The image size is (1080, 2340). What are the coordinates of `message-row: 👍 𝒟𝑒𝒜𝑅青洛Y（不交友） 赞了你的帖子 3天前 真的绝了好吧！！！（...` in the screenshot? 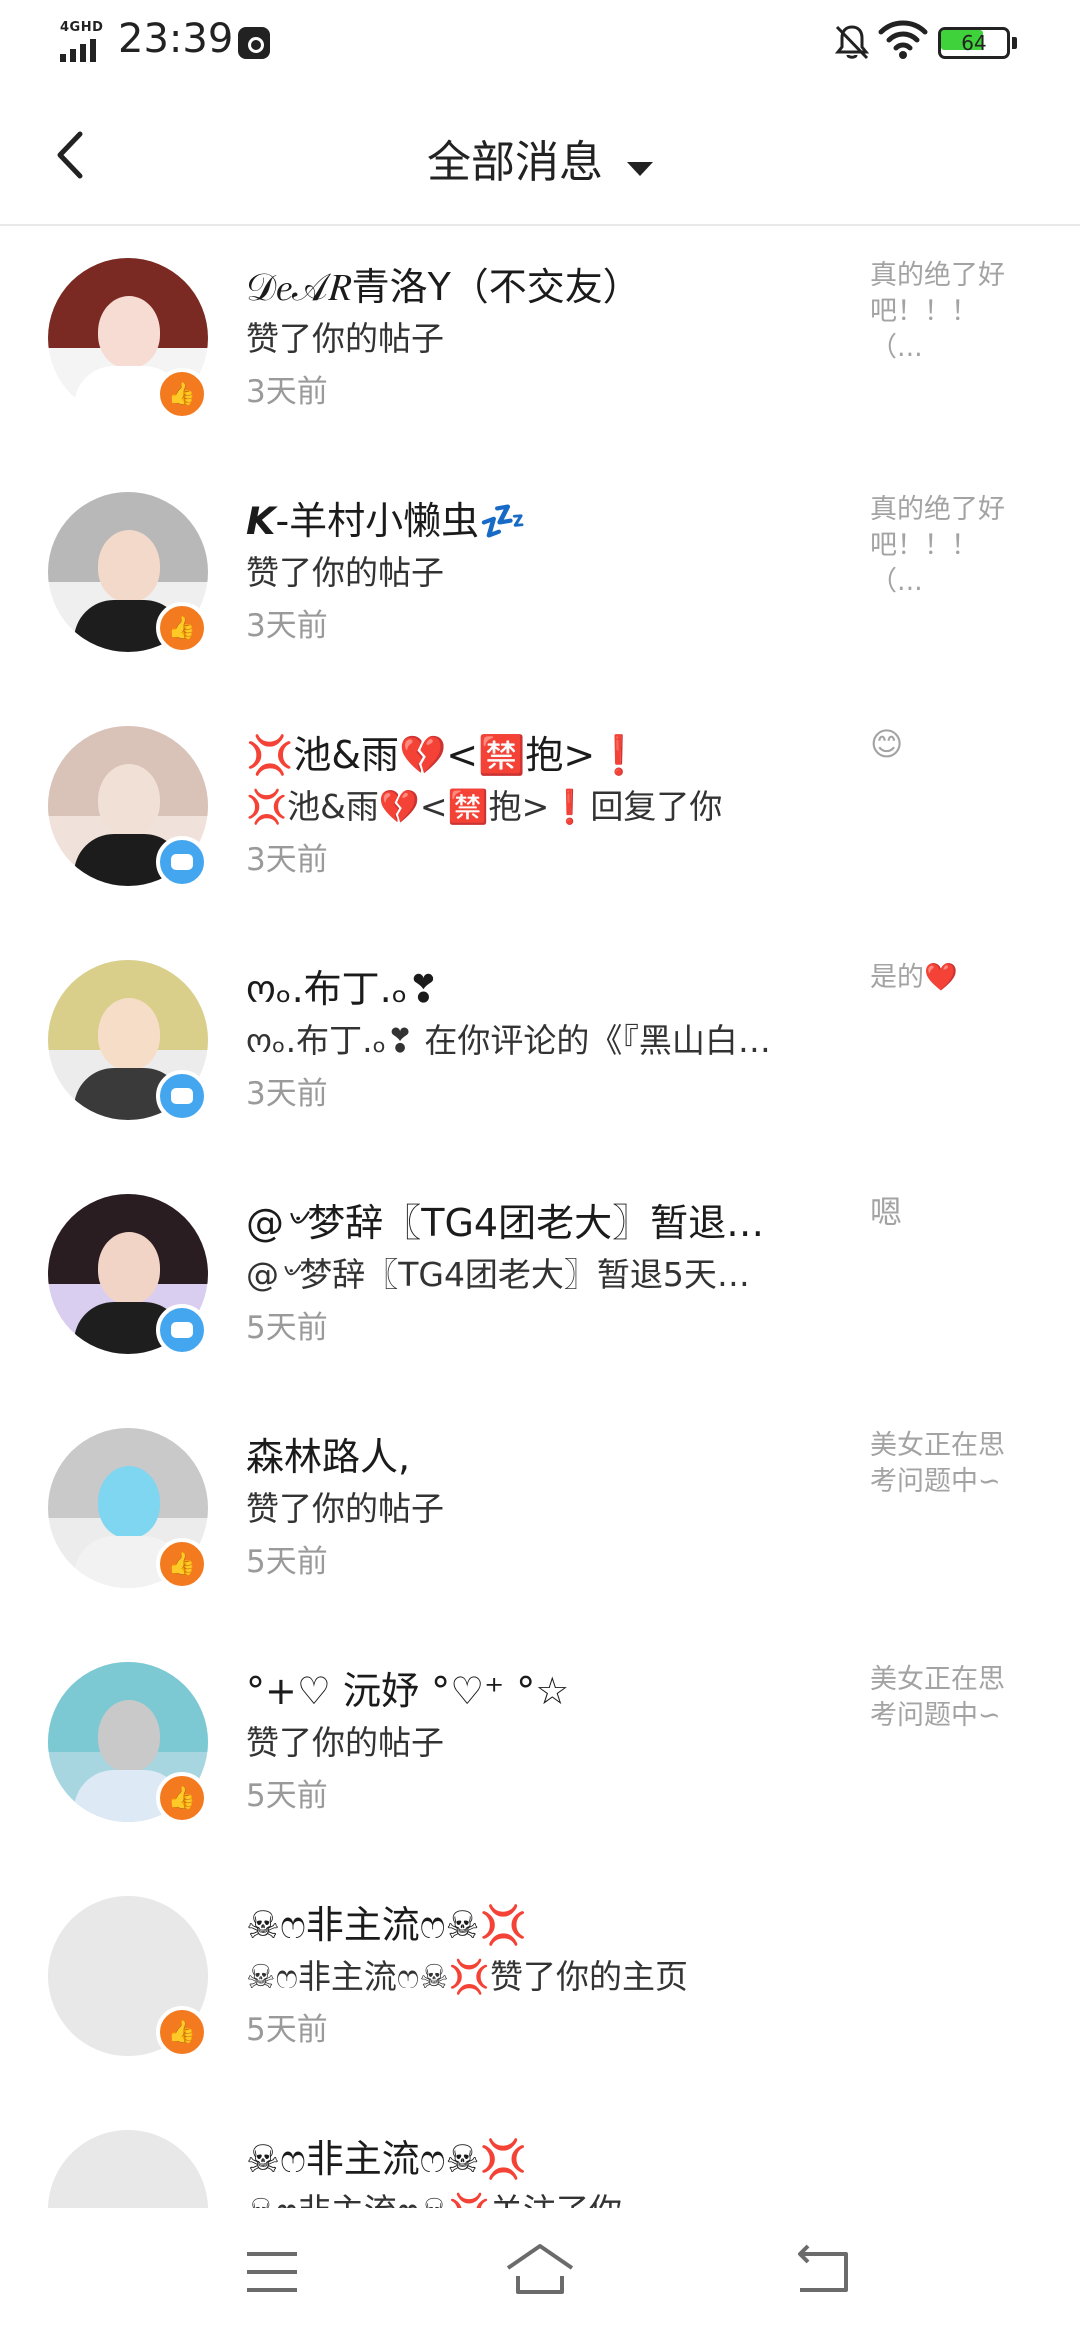 It's located at (540, 345).